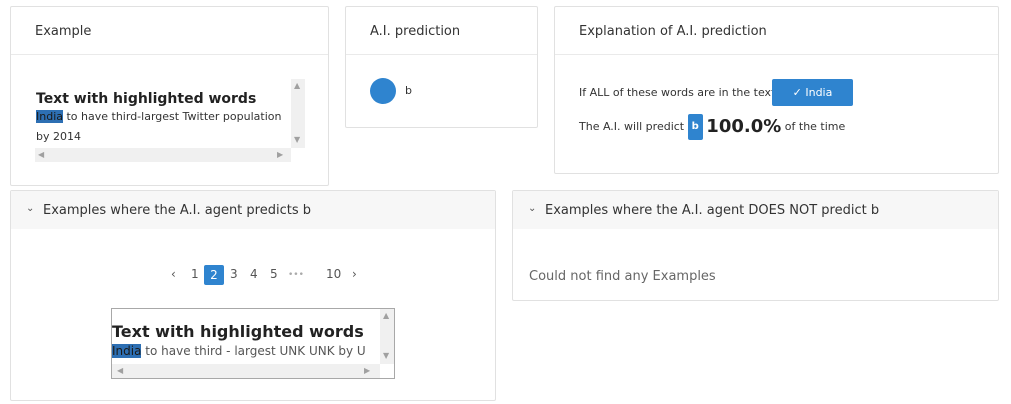  I want to click on word-india-button: ✓ India, so click(812, 92).